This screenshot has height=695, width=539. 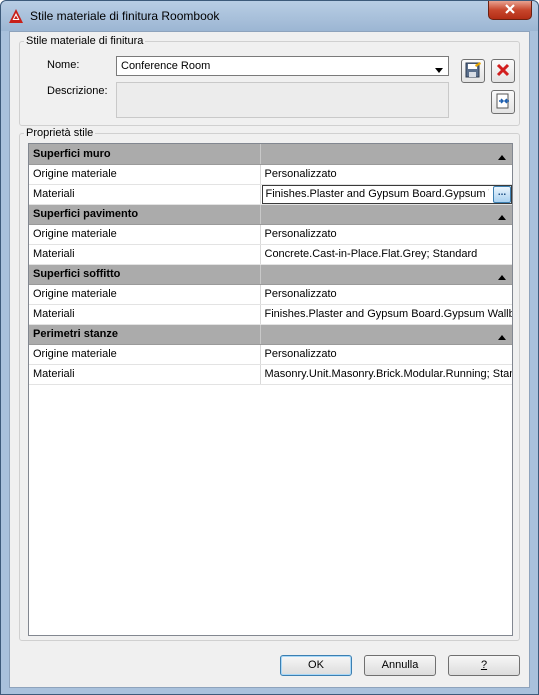 I want to click on autocad-icon, so click(x=16, y=16).